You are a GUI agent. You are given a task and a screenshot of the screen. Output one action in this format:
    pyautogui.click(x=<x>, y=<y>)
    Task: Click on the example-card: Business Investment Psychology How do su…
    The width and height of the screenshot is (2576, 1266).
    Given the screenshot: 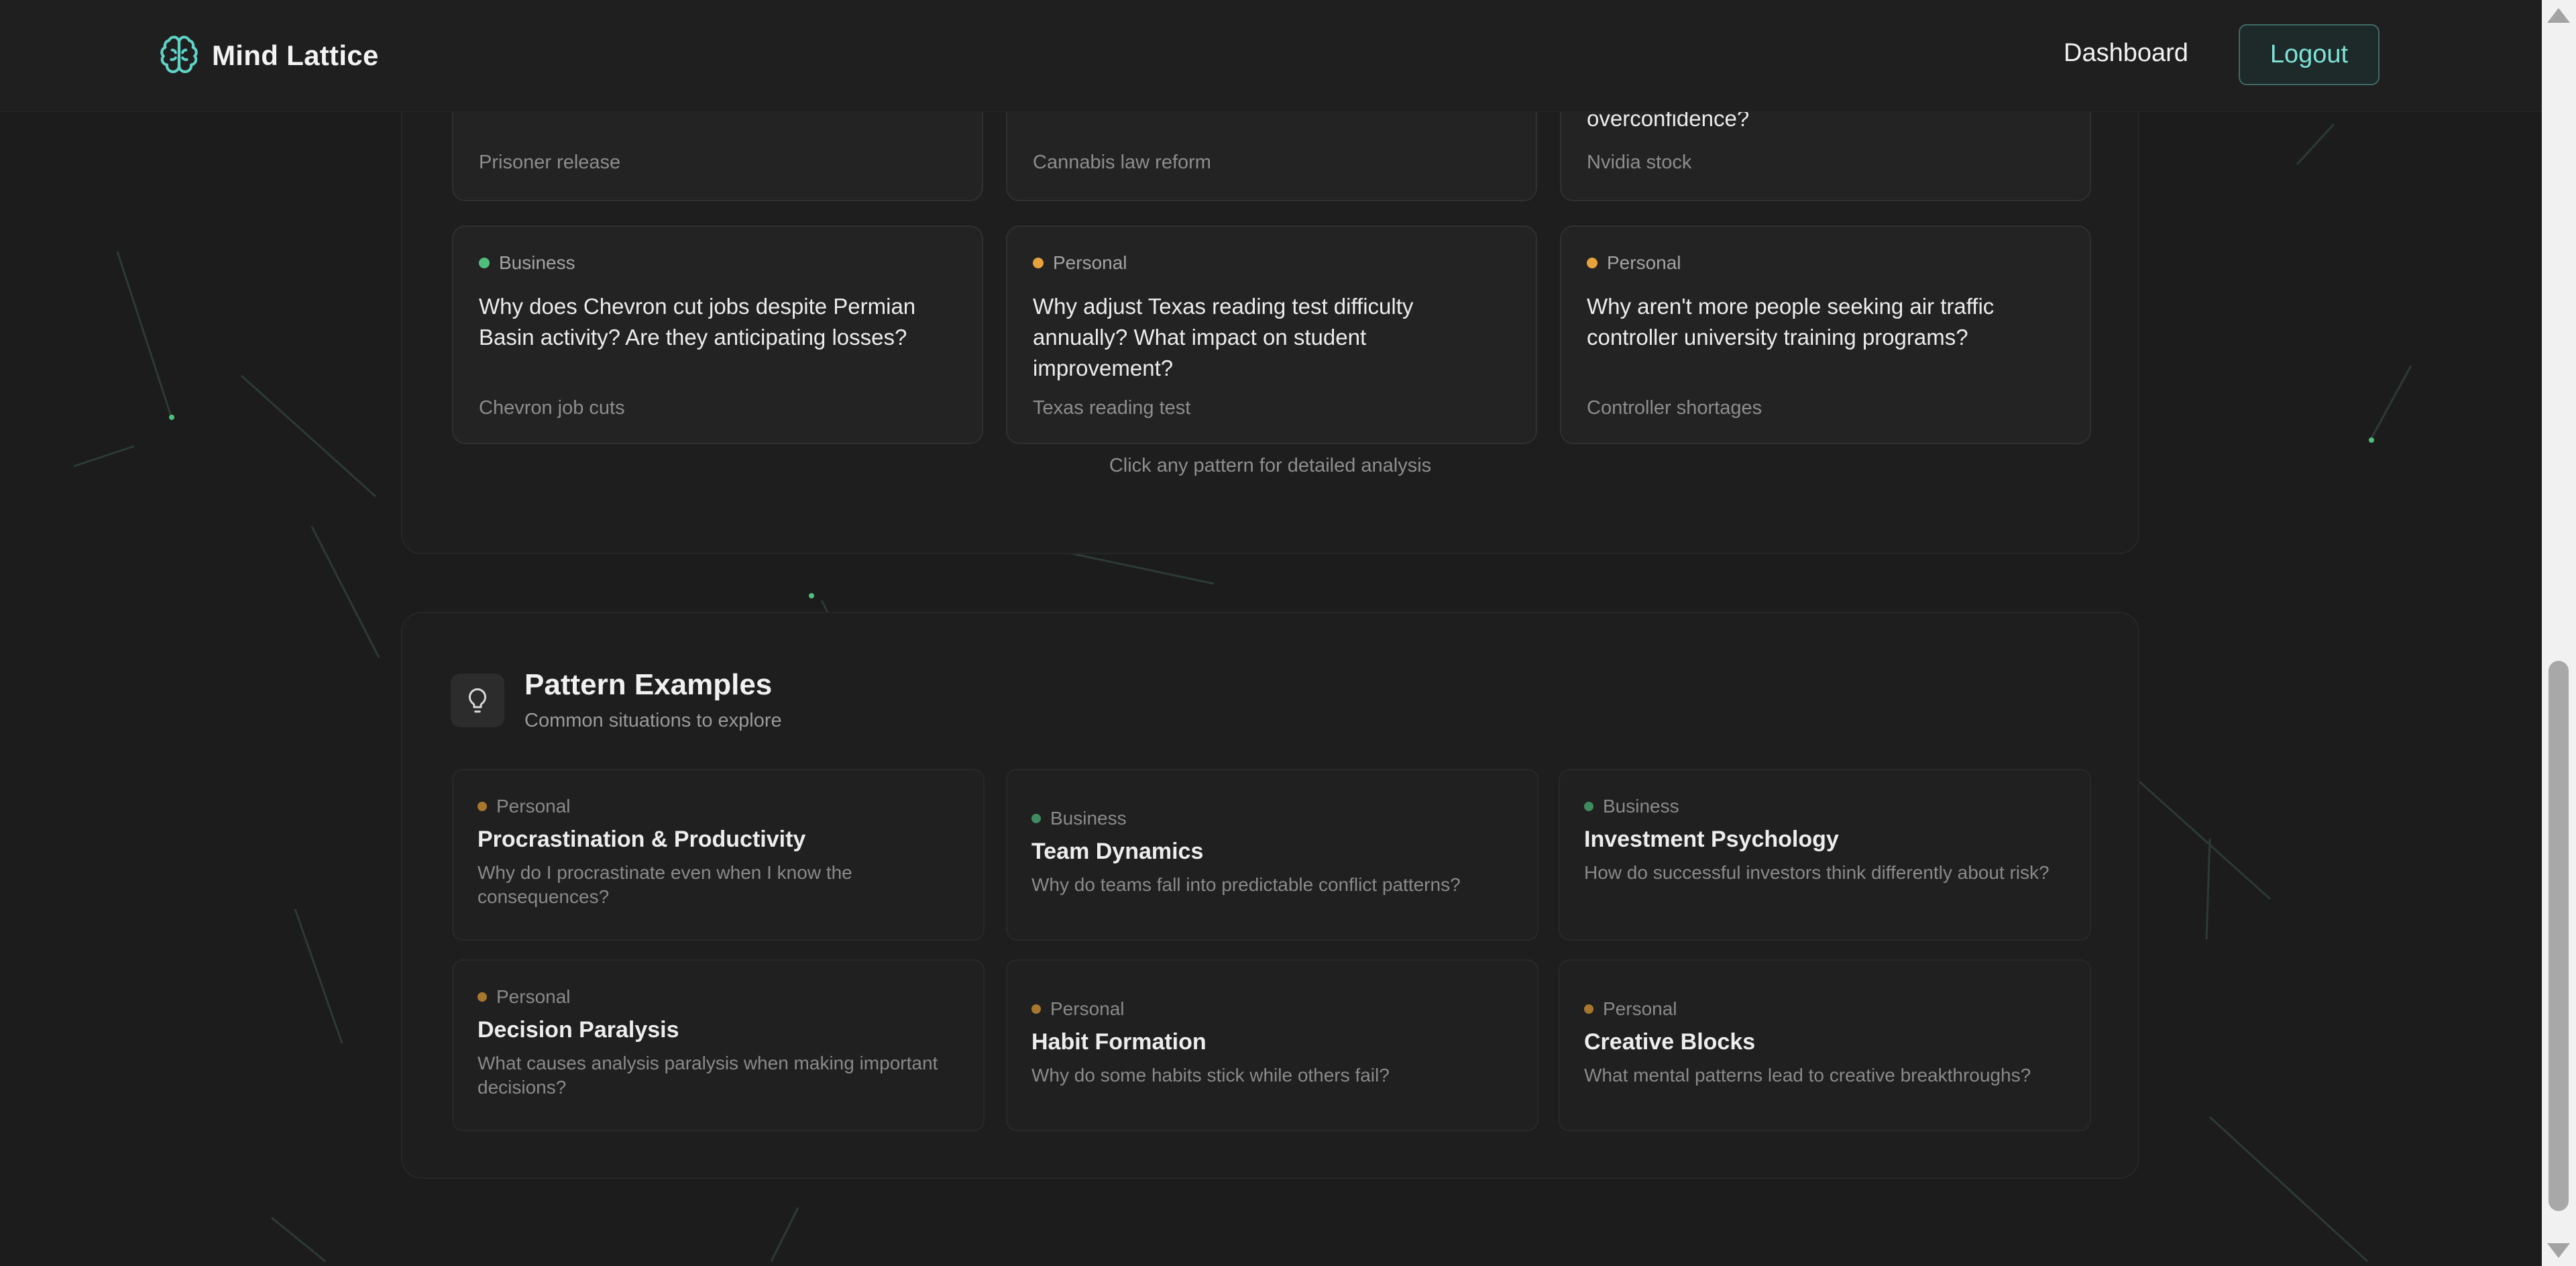 What is the action you would take?
    pyautogui.click(x=1825, y=855)
    